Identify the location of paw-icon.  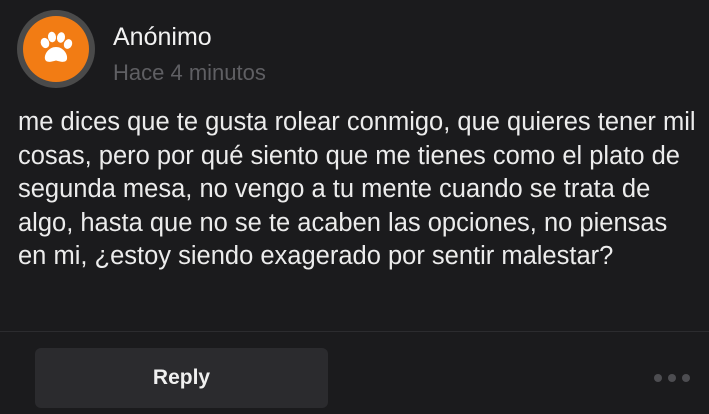
(56, 46).